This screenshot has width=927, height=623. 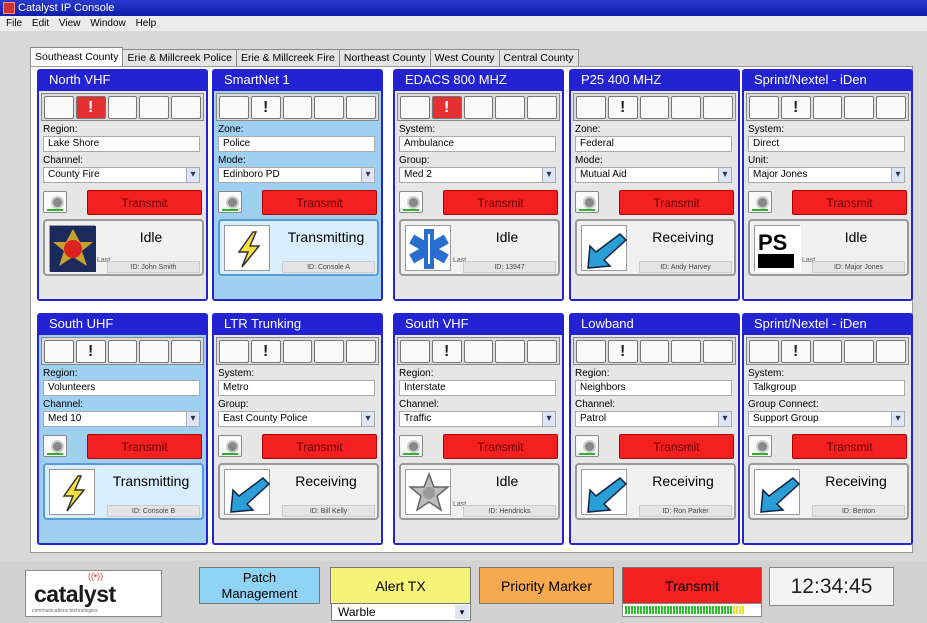 What do you see at coordinates (70, 23) in the screenshot?
I see `menu-view: View` at bounding box center [70, 23].